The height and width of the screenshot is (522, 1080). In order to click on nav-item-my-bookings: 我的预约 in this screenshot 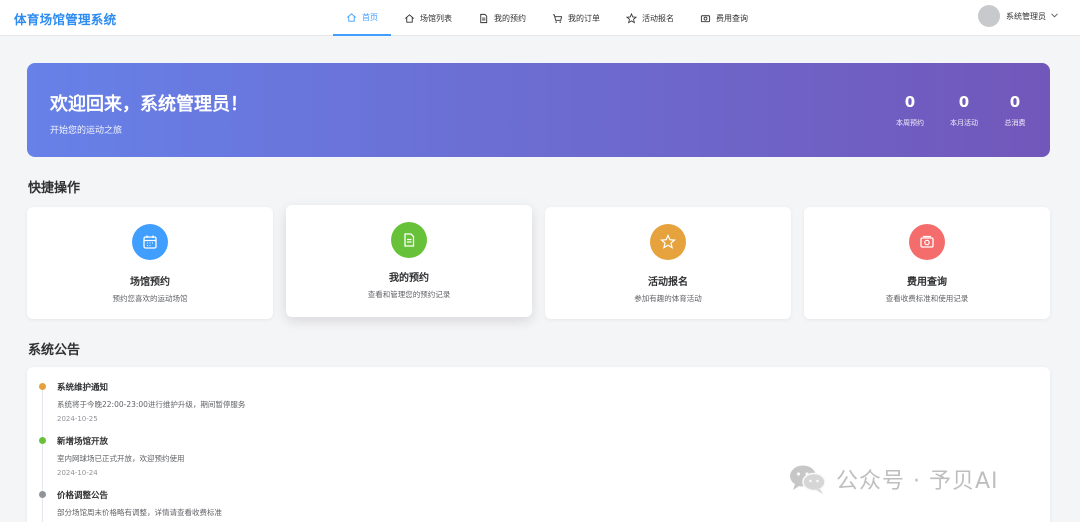, I will do `click(502, 18)`.